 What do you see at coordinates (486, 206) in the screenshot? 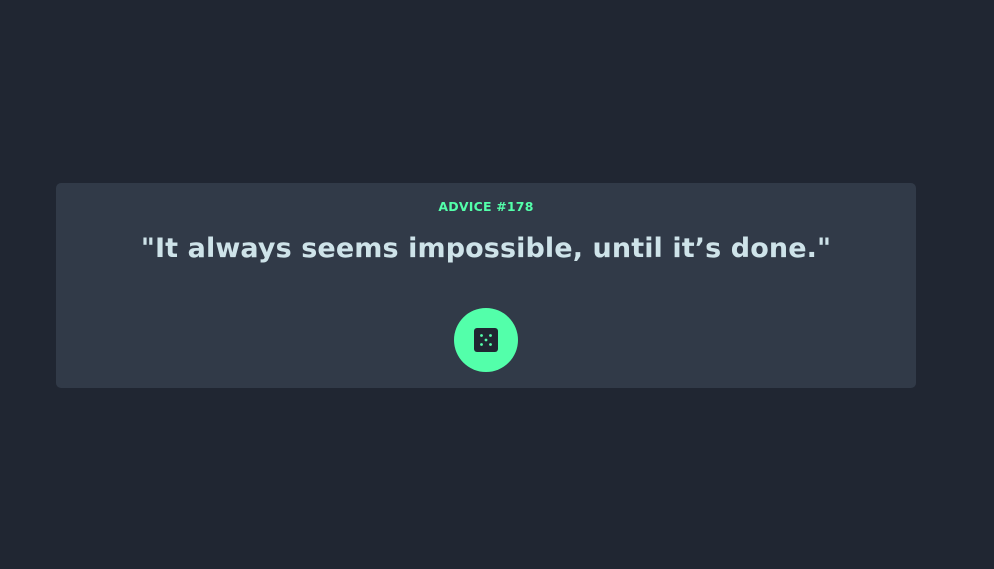
I see `advice-id-label: ADVICE #178` at bounding box center [486, 206].